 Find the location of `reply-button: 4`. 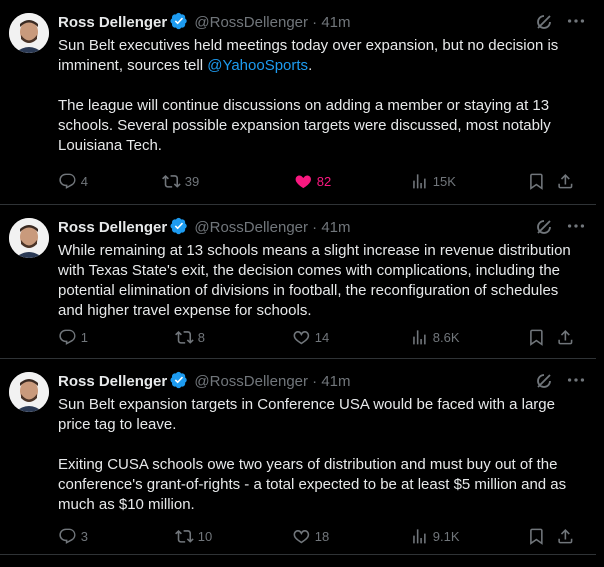

reply-button: 4 is located at coordinates (73, 181).